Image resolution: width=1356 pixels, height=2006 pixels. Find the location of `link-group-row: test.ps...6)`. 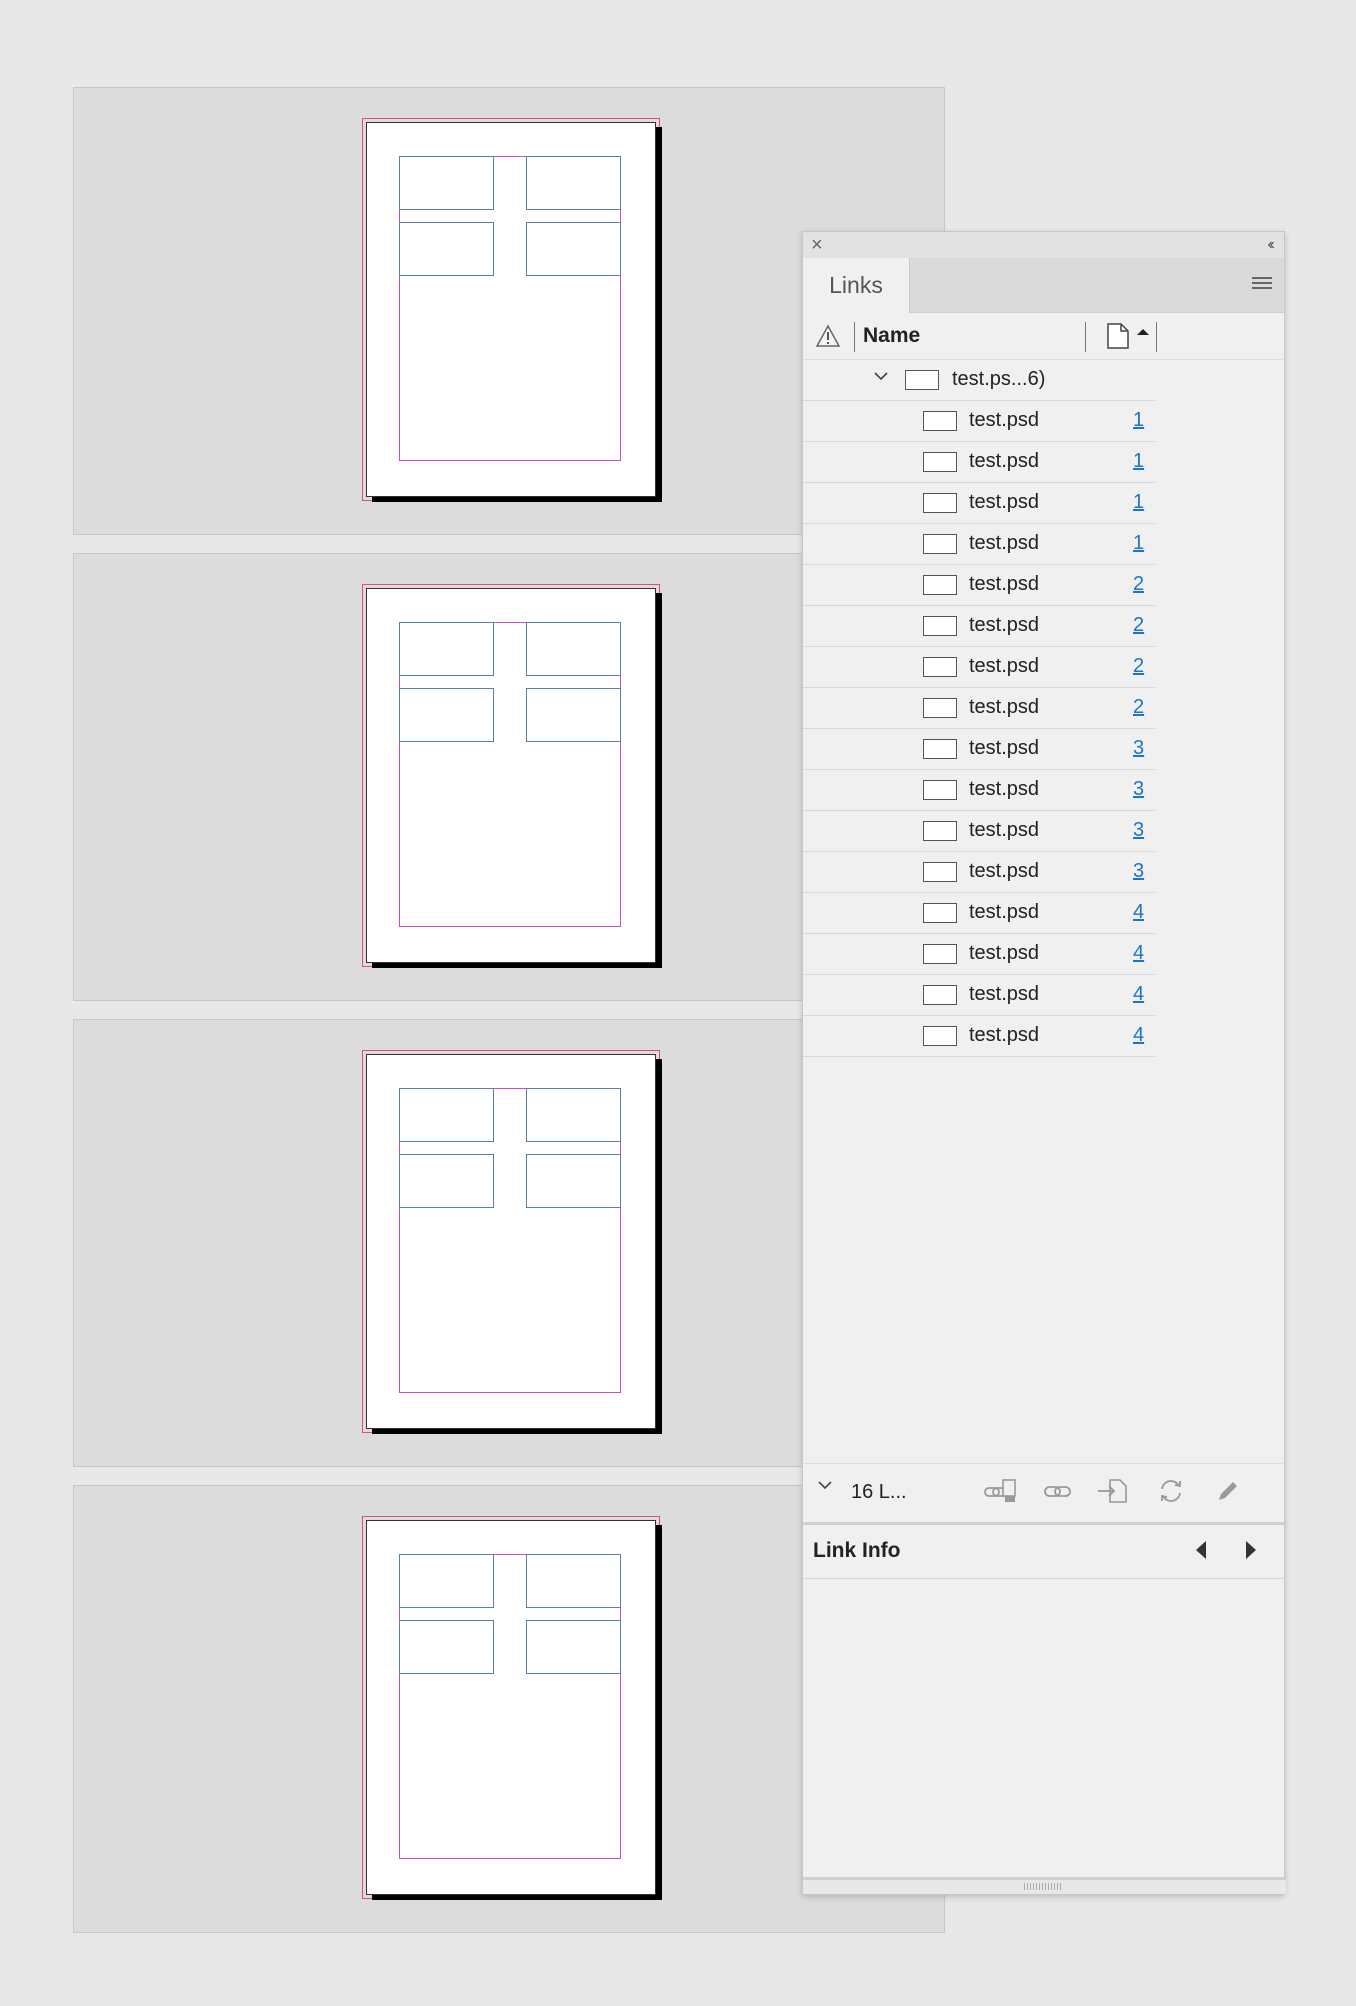

link-group-row: test.ps...6) is located at coordinates (979, 380).